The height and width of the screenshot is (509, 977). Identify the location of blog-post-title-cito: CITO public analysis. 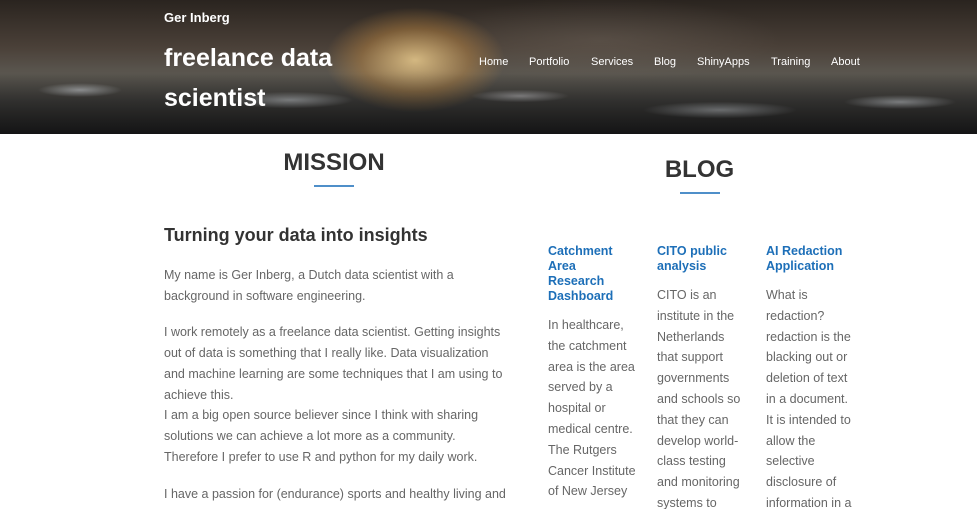
(702, 259).